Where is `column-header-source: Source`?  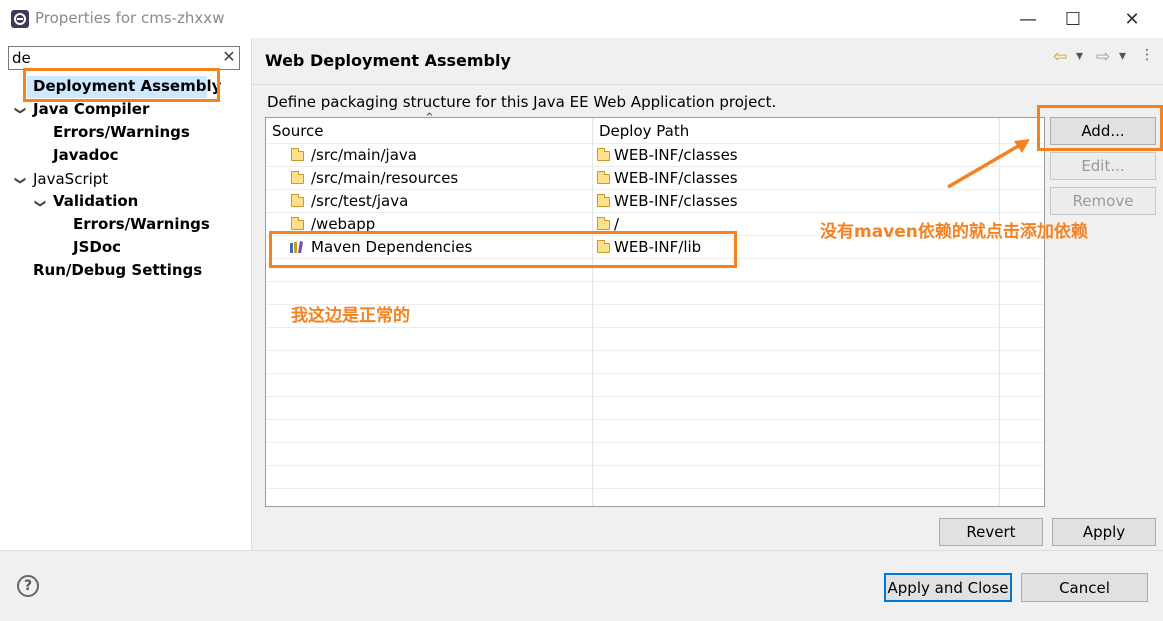
column-header-source: Source is located at coordinates (298, 131).